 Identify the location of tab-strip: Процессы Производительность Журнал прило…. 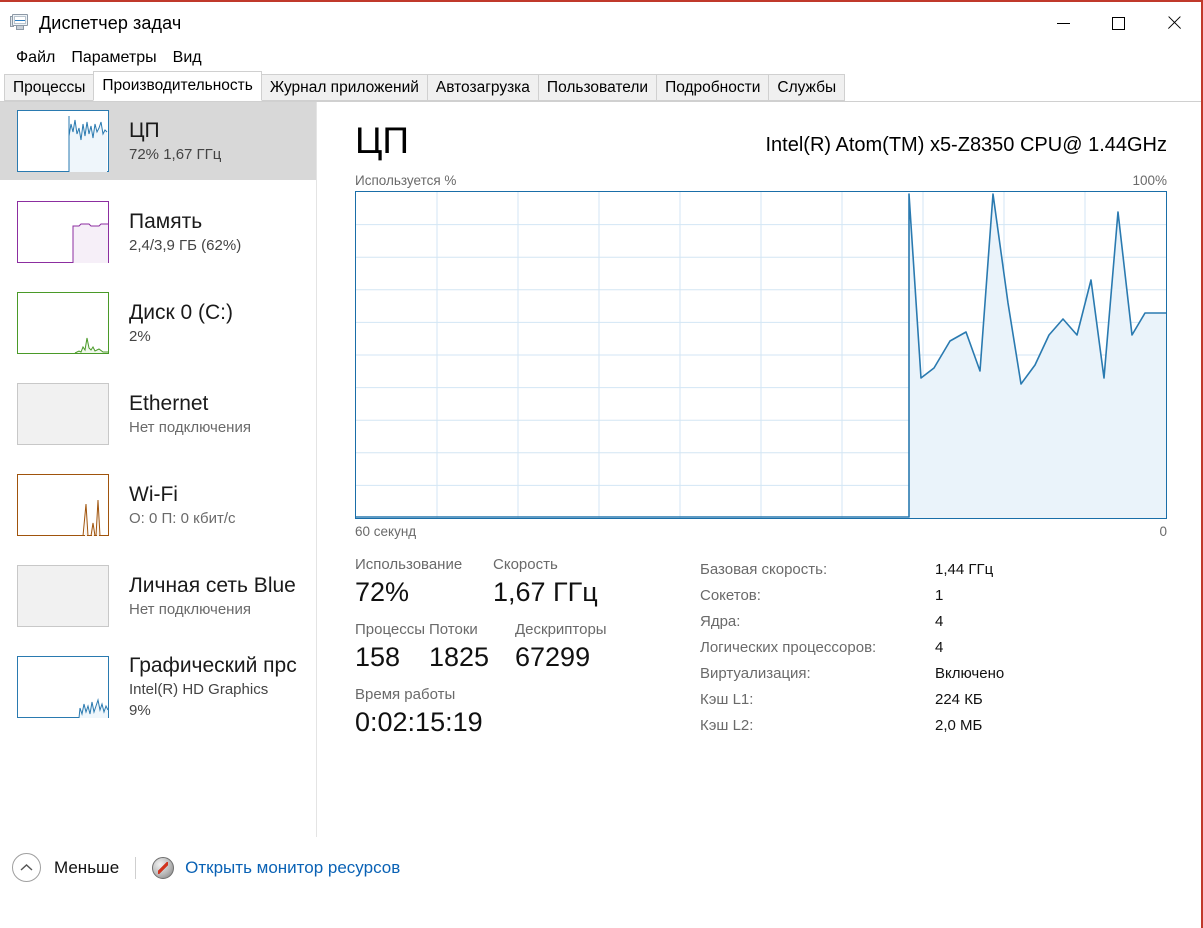
(600, 86).